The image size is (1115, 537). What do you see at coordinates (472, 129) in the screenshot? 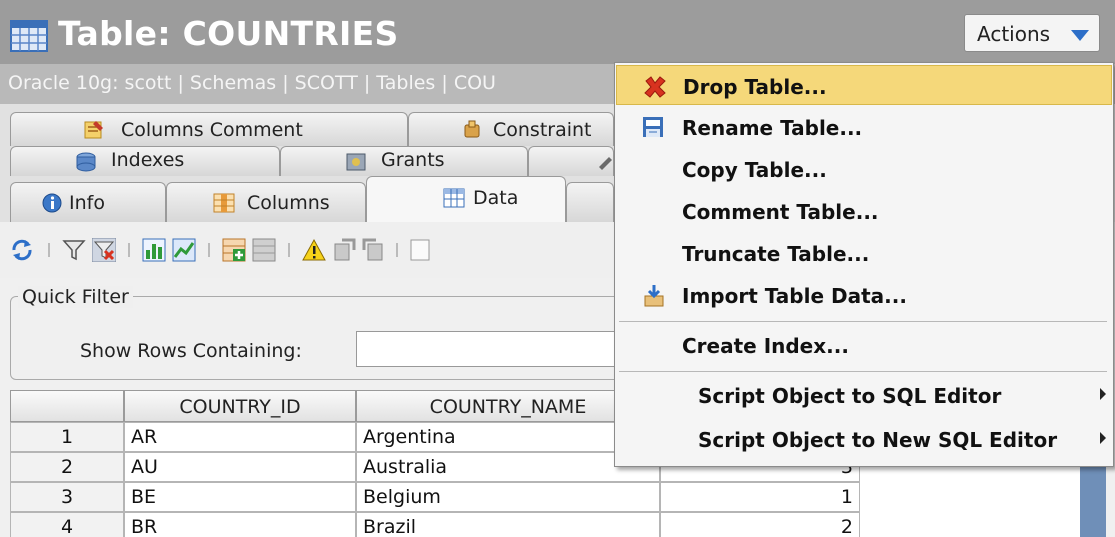
I see `constraint-icon` at bounding box center [472, 129].